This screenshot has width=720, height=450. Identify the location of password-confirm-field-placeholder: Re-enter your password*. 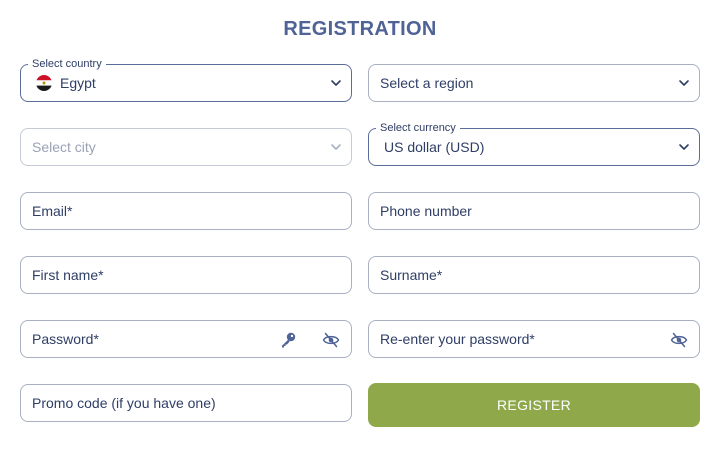
(457, 339).